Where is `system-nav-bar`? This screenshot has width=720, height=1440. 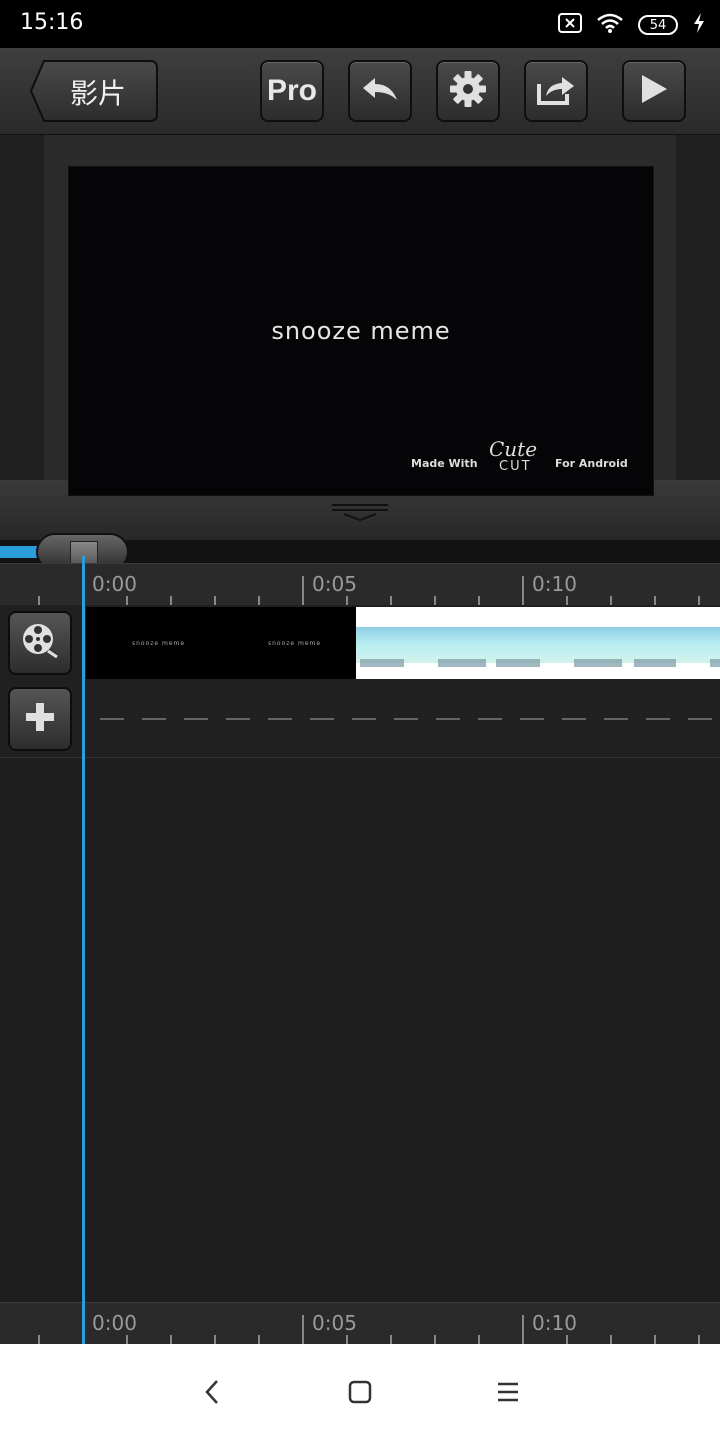 system-nav-bar is located at coordinates (360, 1392).